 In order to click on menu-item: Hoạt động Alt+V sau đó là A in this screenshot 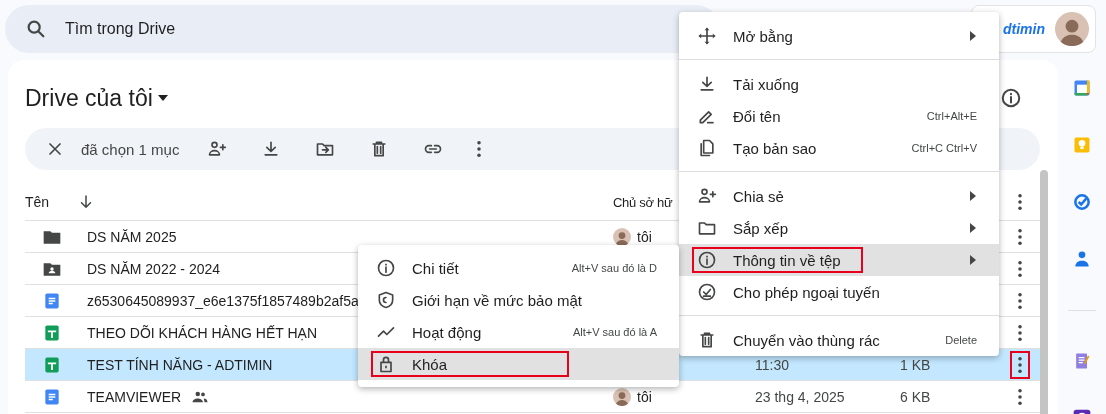, I will do `click(518, 332)`.